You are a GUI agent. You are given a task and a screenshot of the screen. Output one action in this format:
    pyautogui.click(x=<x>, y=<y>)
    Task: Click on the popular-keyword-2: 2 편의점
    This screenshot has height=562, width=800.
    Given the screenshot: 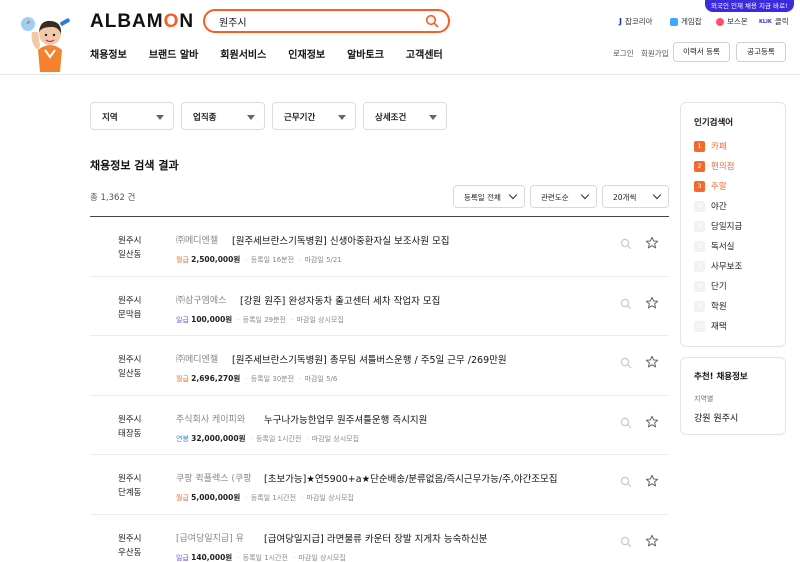 What is the action you would take?
    pyautogui.click(x=714, y=166)
    